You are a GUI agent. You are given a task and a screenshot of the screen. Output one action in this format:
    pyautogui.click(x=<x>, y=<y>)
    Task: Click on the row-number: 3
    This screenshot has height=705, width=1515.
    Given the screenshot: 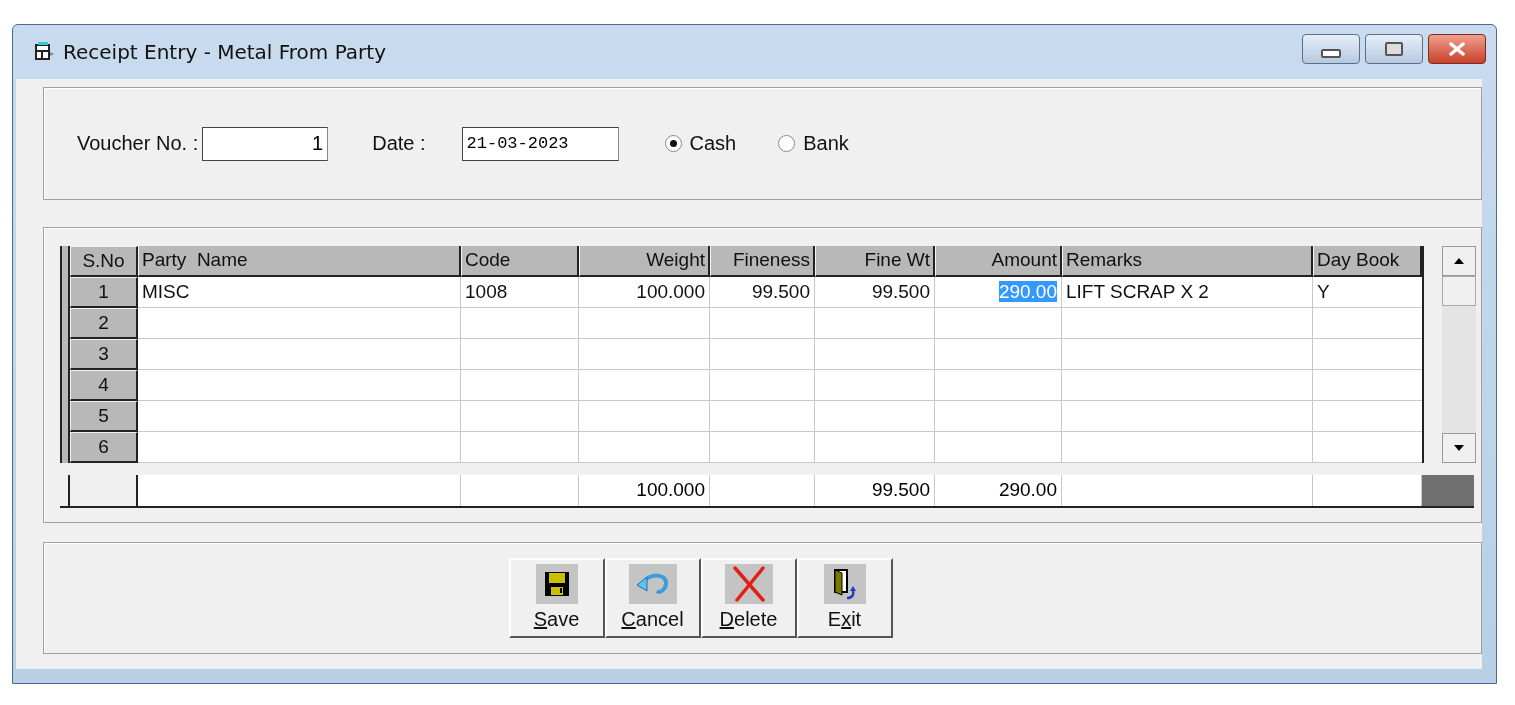 What is the action you would take?
    pyautogui.click(x=104, y=354)
    